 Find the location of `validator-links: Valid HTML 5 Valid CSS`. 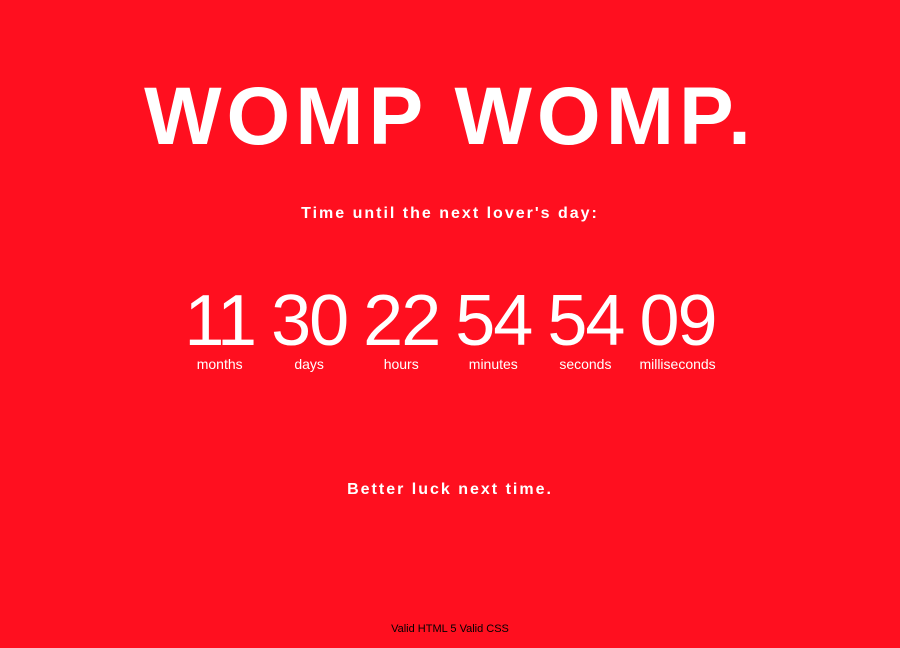

validator-links: Valid HTML 5 Valid CSS is located at coordinates (450, 629).